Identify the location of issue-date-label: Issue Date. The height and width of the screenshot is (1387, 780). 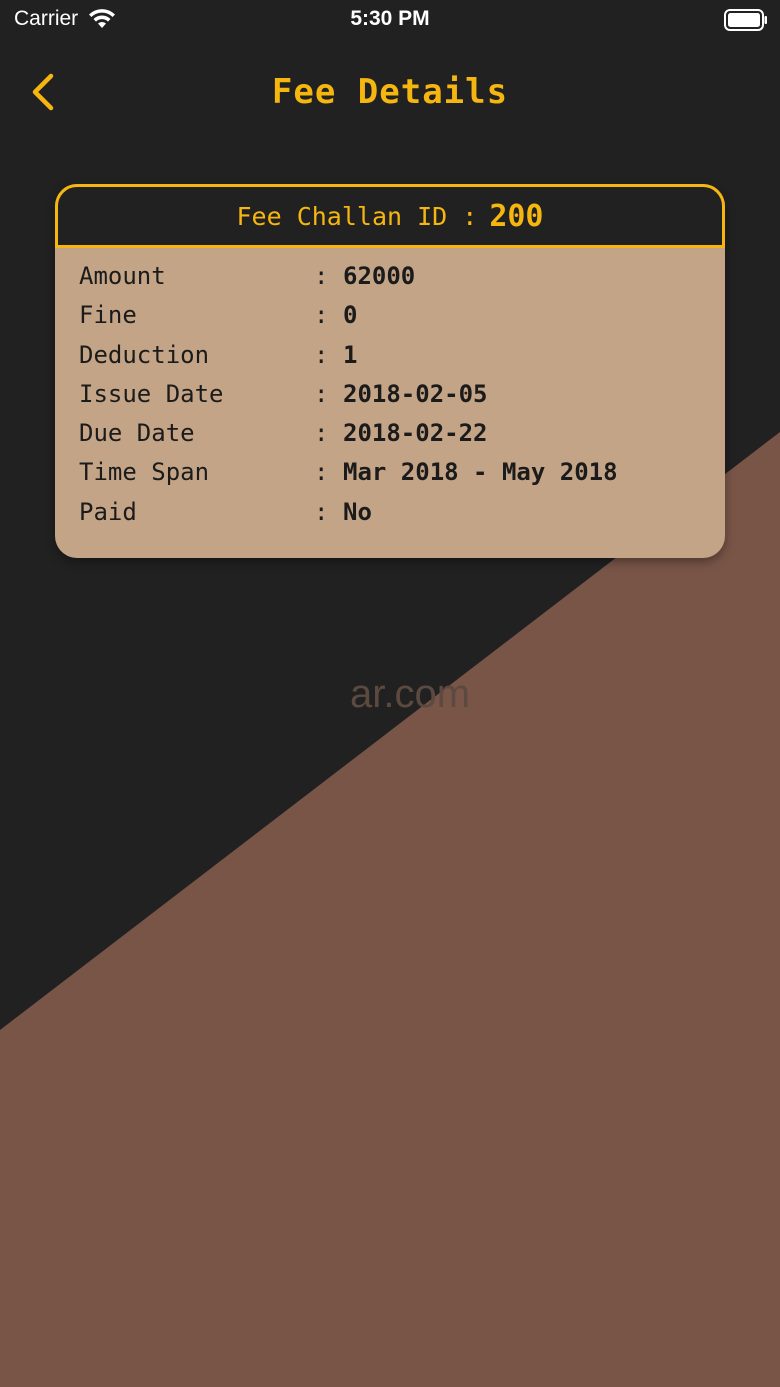
(151, 393).